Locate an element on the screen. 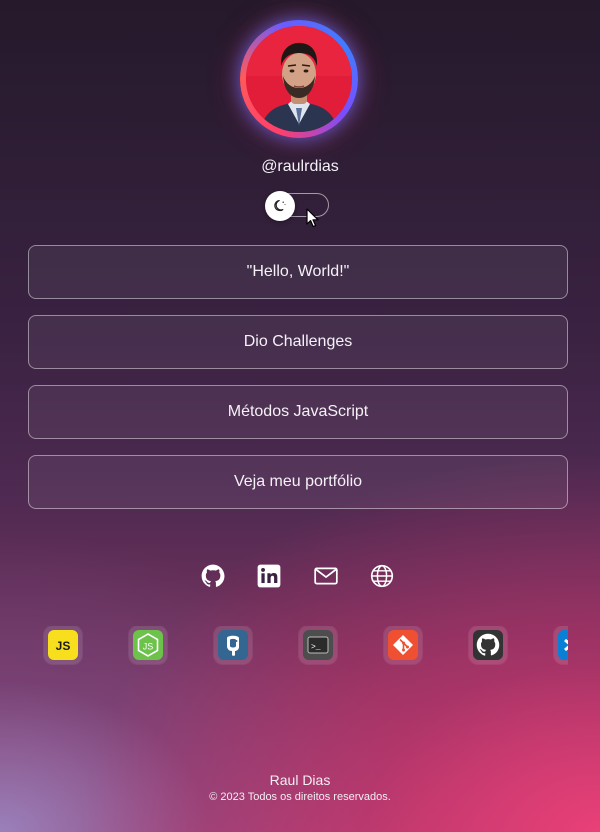  nodejs-label: JS is located at coordinates (148, 647).